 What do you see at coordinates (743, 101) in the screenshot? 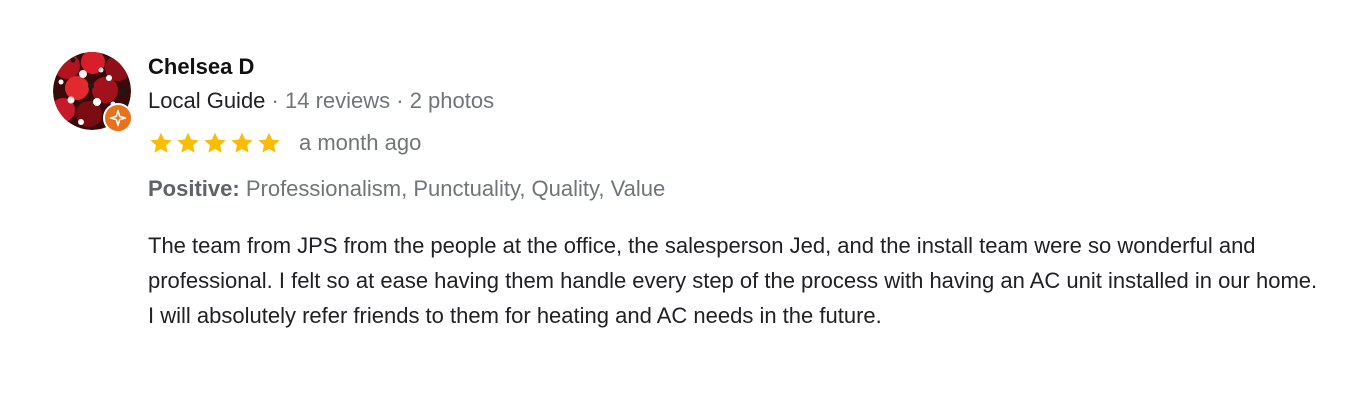
I see `reviewer-meta: Local Guide · 14 reviews · 2 photos` at bounding box center [743, 101].